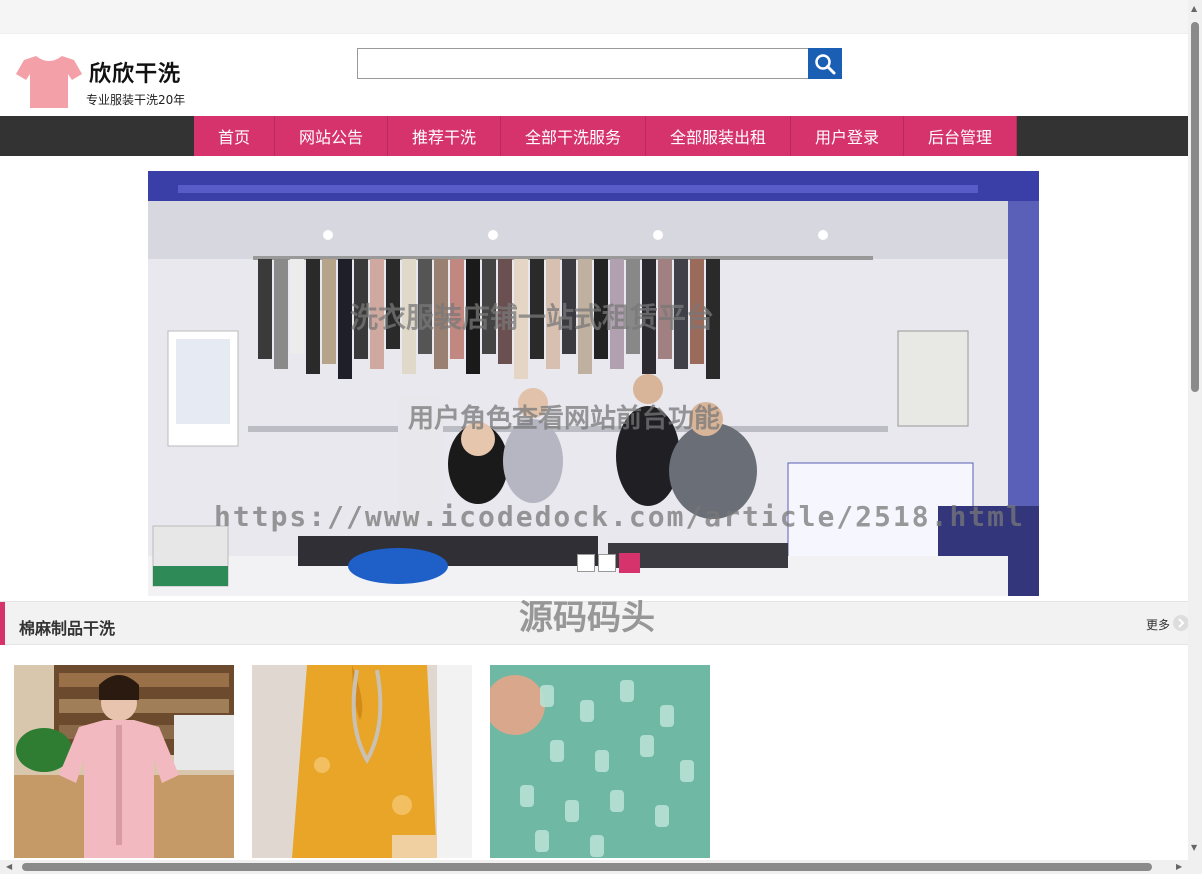  Describe the element at coordinates (583, 63) in the screenshot. I see `search-input` at that location.